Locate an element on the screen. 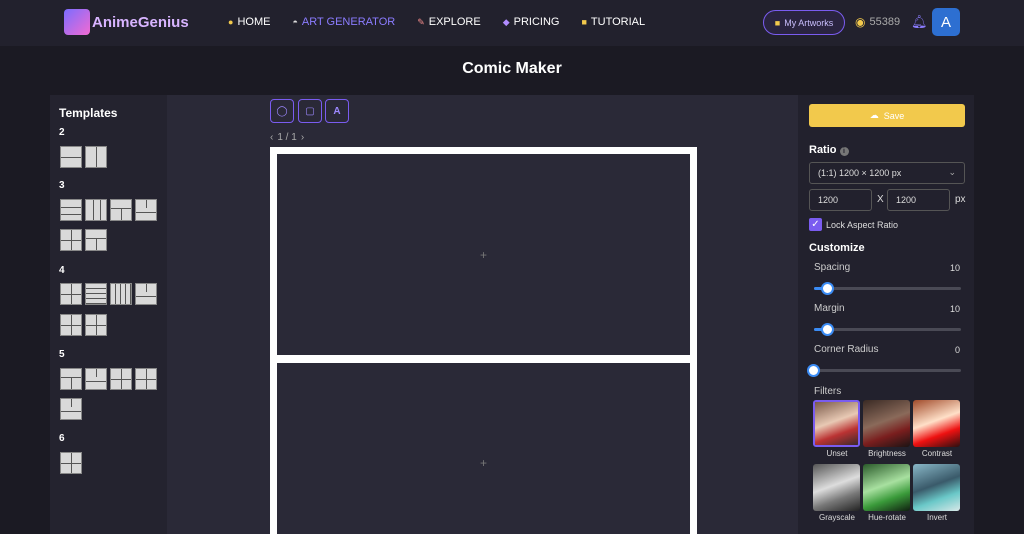 This screenshot has height=534, width=1024. avatar: A is located at coordinates (946, 22).